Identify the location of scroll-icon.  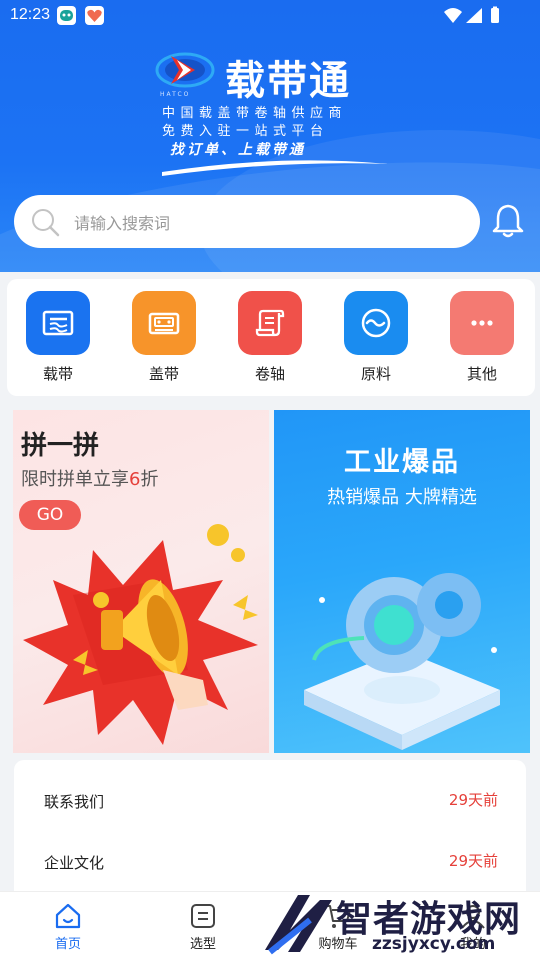
(270, 323).